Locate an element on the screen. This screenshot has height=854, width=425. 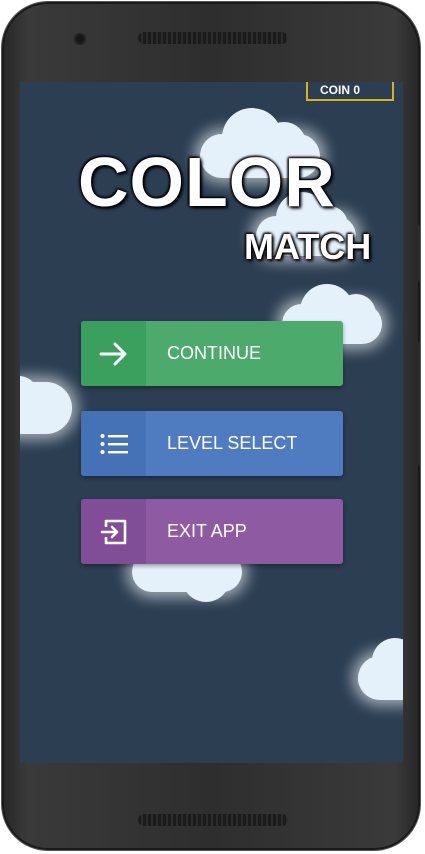
title-match: MATCH is located at coordinates (308, 246).